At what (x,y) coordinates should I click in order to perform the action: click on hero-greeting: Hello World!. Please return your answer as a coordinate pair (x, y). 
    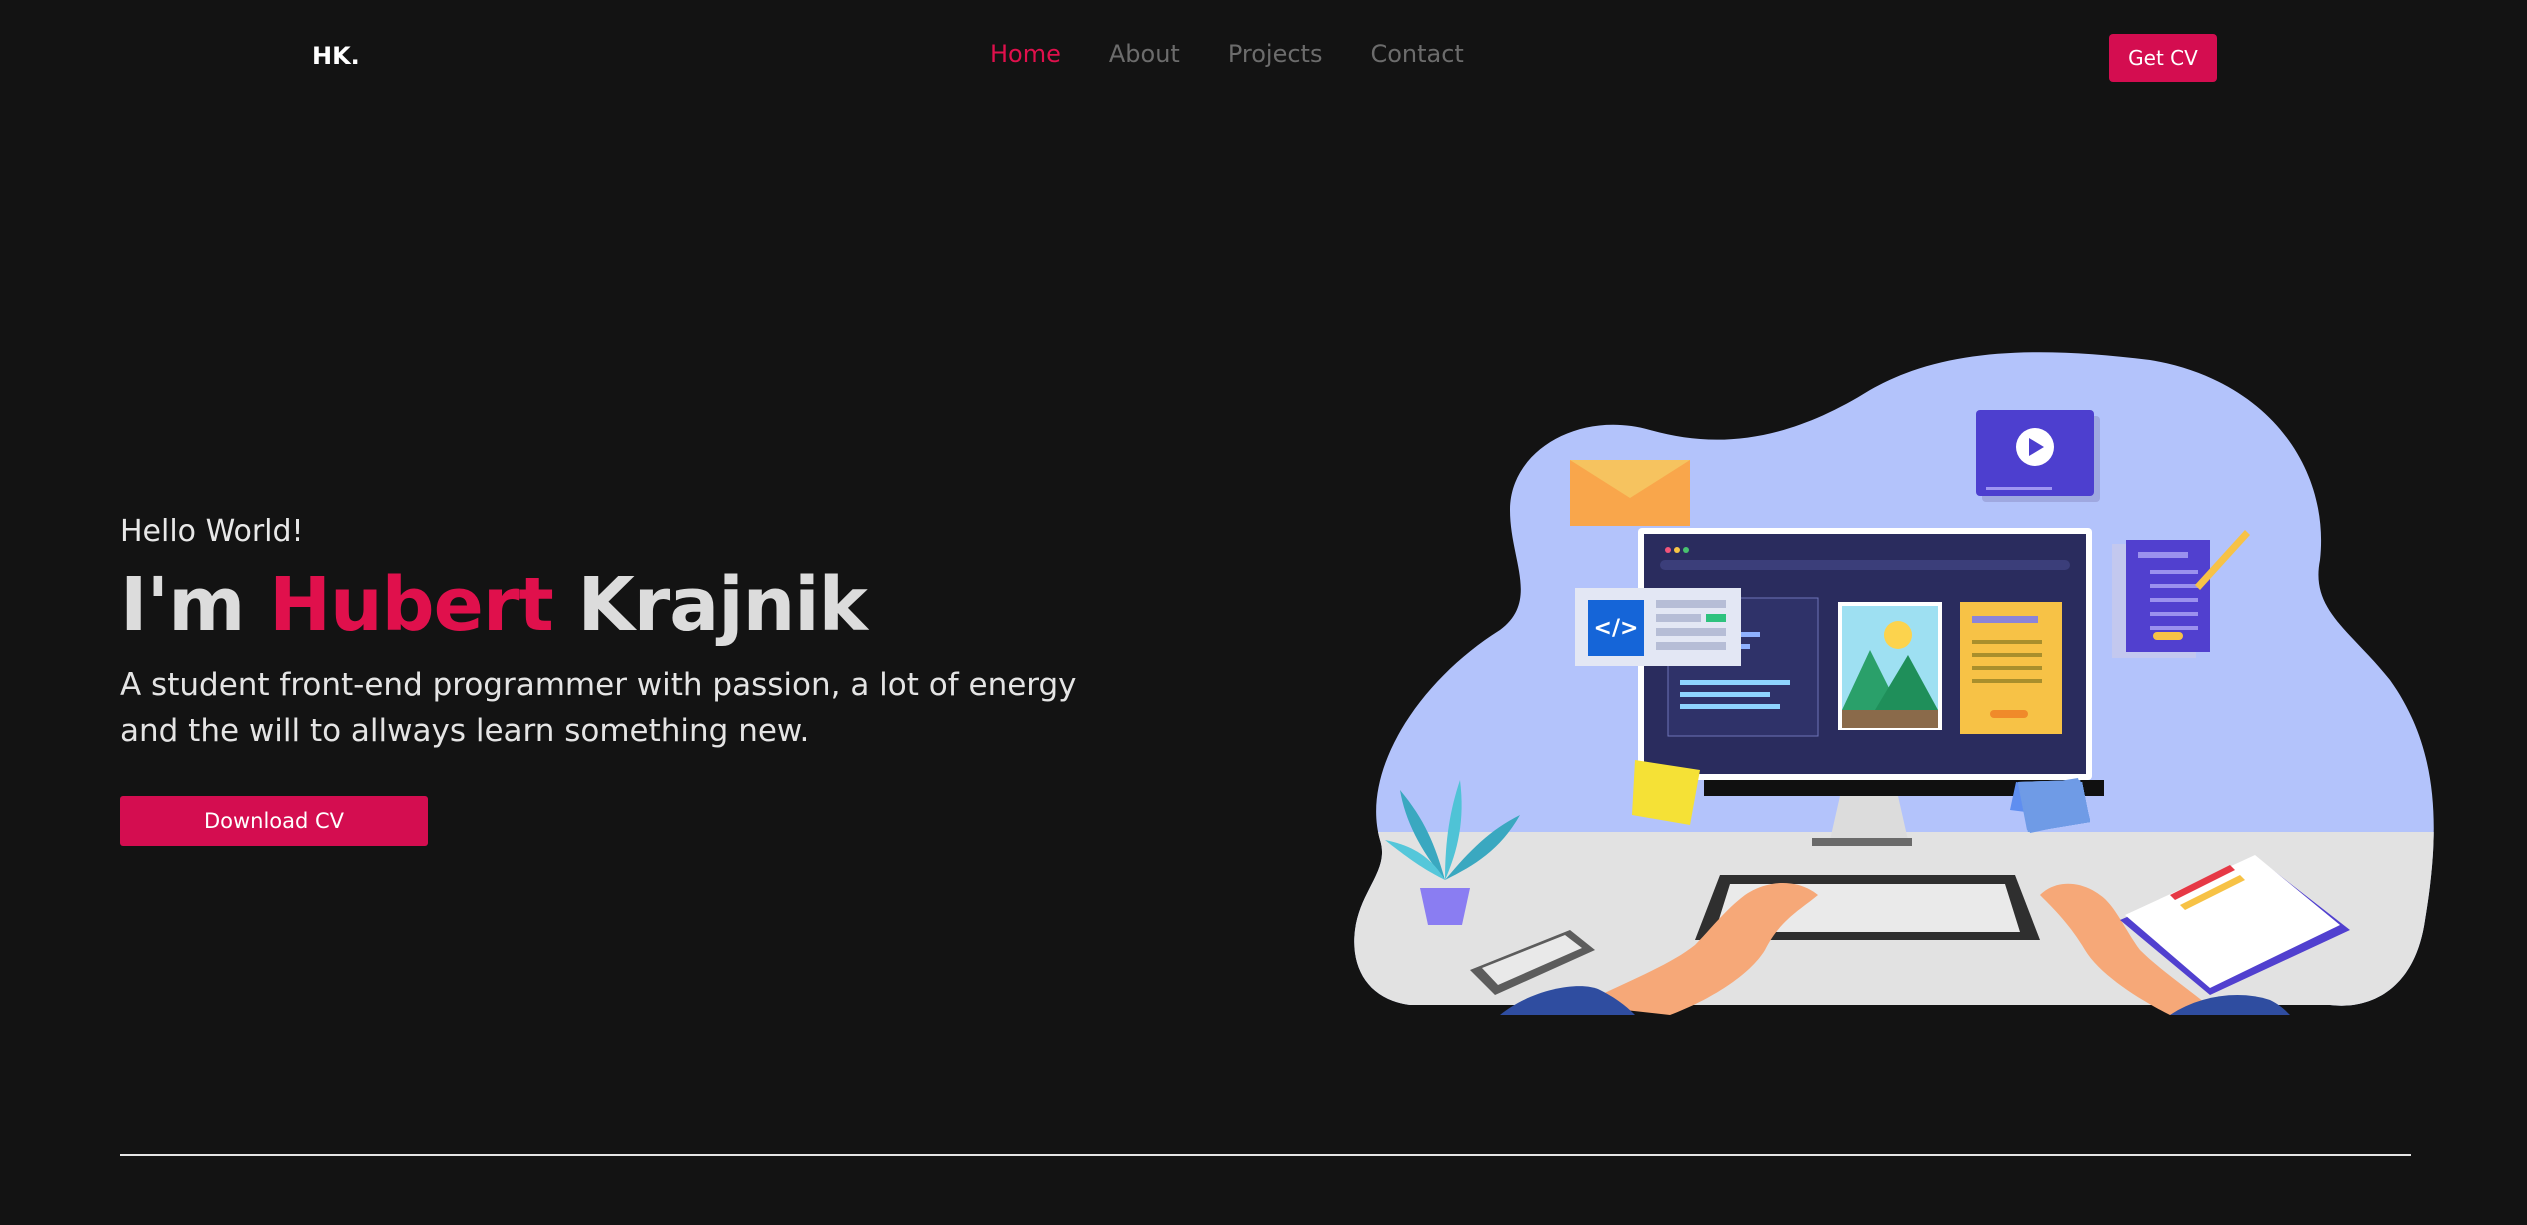
    Looking at the image, I should click on (212, 531).